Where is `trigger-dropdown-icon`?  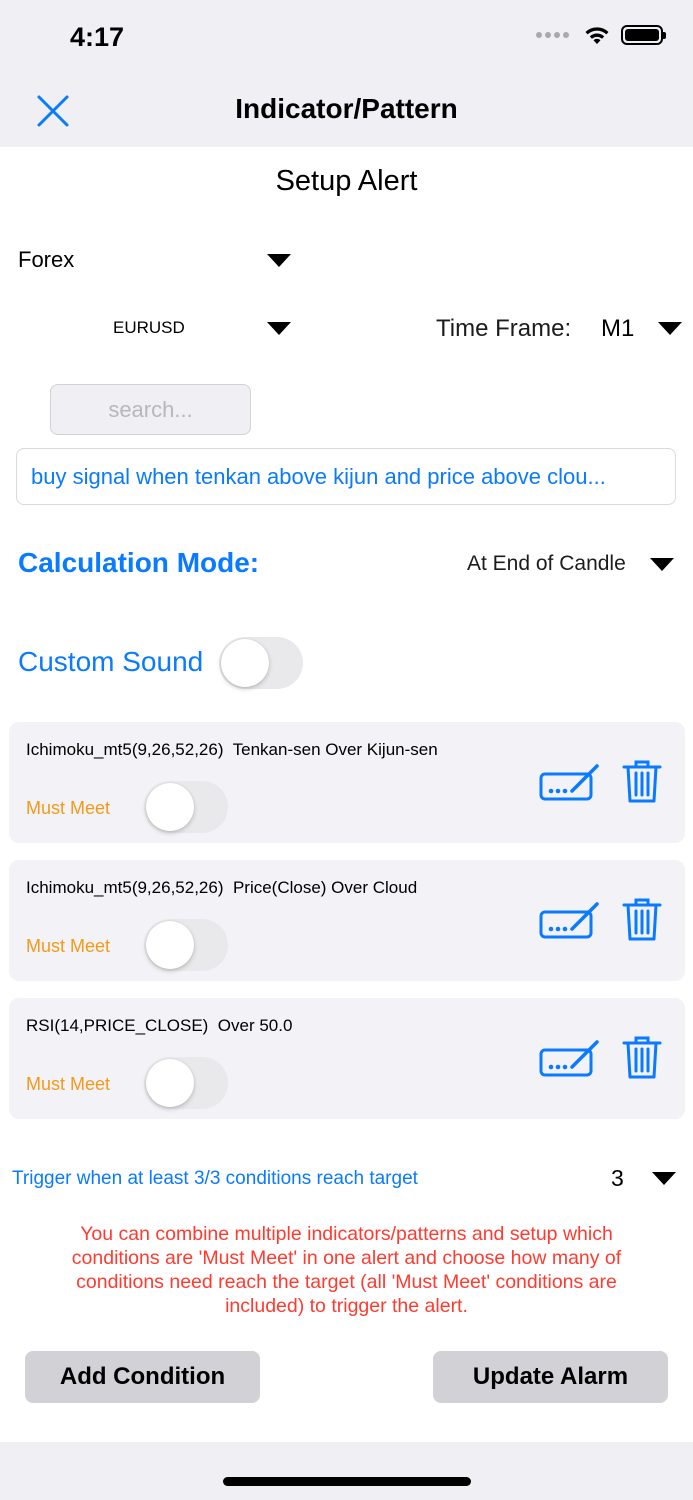 trigger-dropdown-icon is located at coordinates (664, 1178).